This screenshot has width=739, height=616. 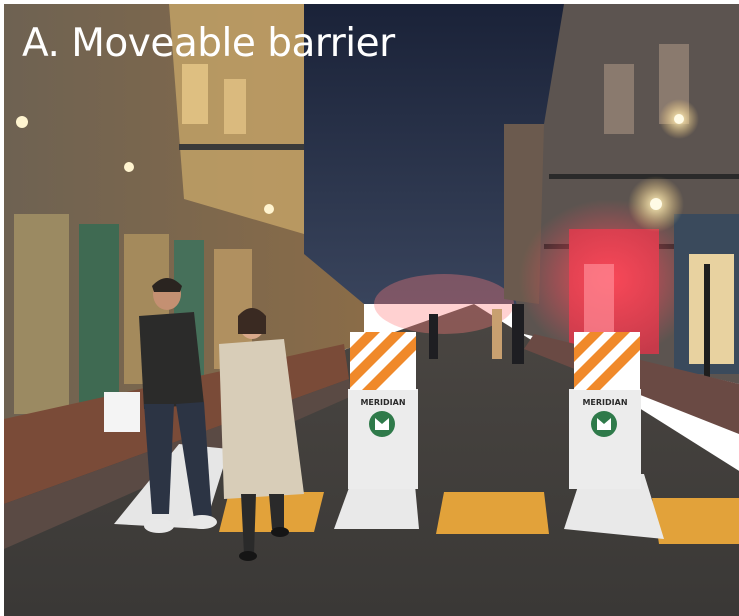 What do you see at coordinates (711, 309) in the screenshot?
I see `right-shopfront-window` at bounding box center [711, 309].